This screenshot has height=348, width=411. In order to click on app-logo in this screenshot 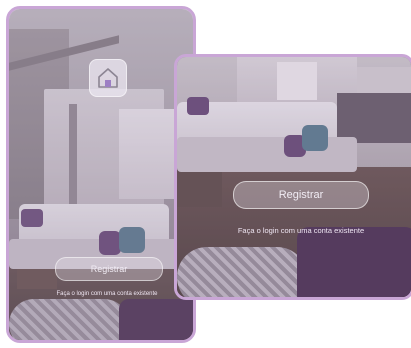, I will do `click(108, 78)`.